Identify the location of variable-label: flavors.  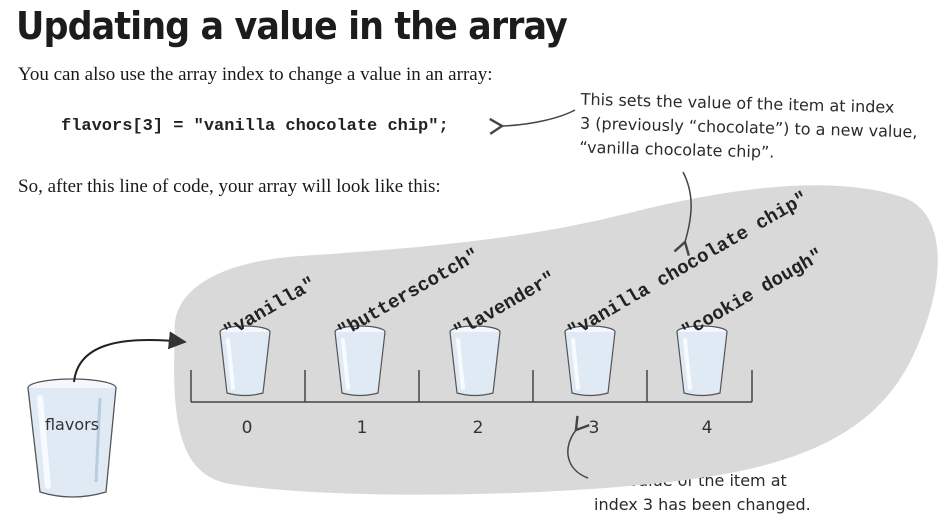
(72, 424).